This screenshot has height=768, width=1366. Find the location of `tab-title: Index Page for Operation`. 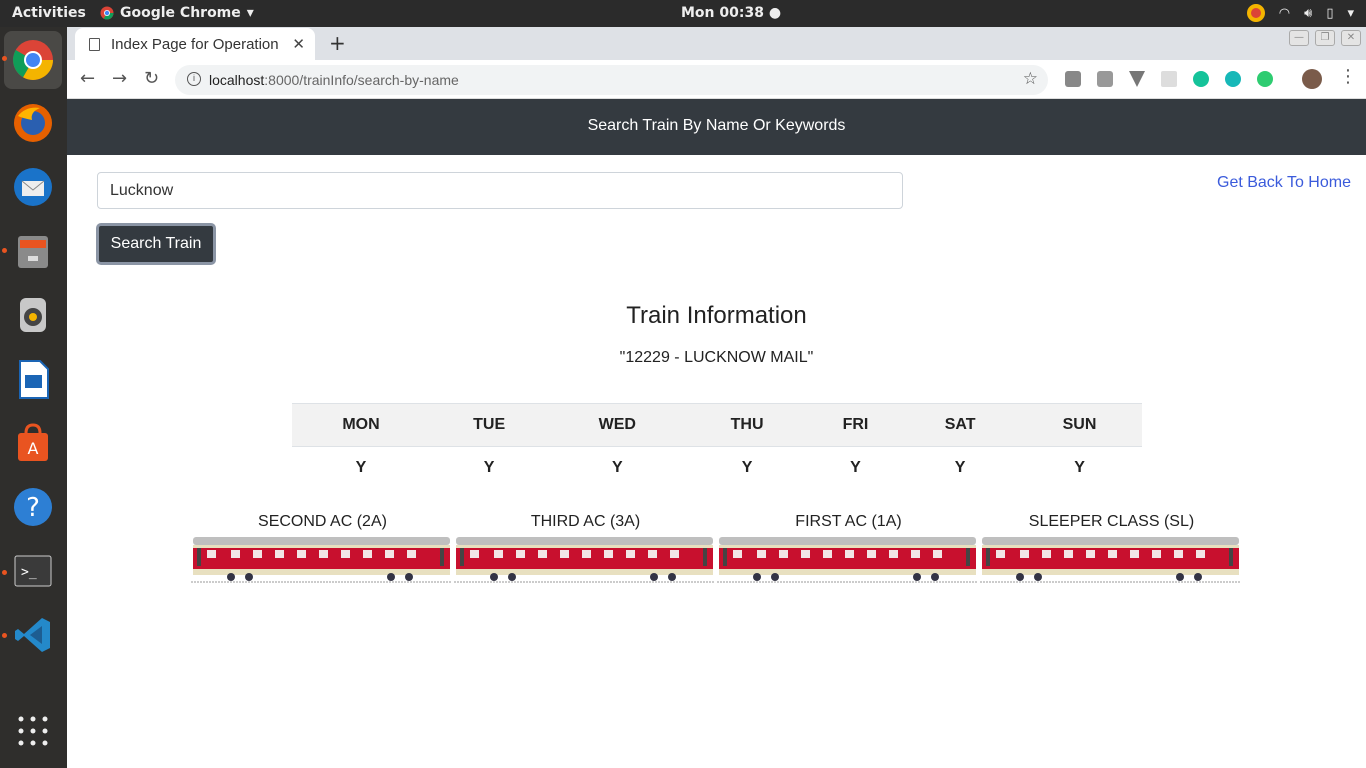

tab-title: Index Page for Operation is located at coordinates (195, 44).